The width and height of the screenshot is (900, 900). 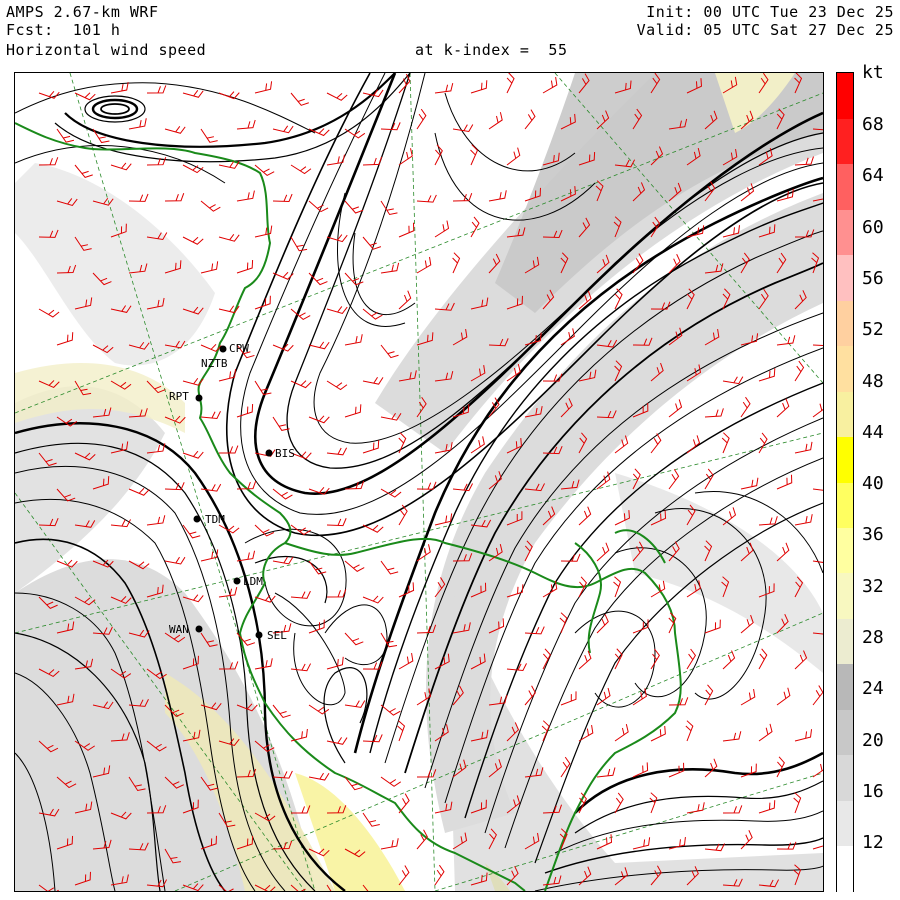 I want to click on station-label-nztb: NZTB, so click(x=214, y=363).